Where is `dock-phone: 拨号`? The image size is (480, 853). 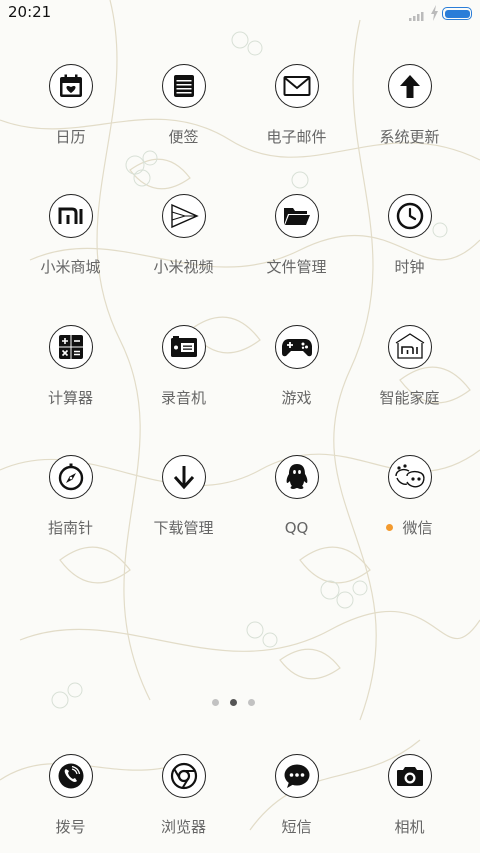
dock-phone: 拨号 is located at coordinates (70, 795).